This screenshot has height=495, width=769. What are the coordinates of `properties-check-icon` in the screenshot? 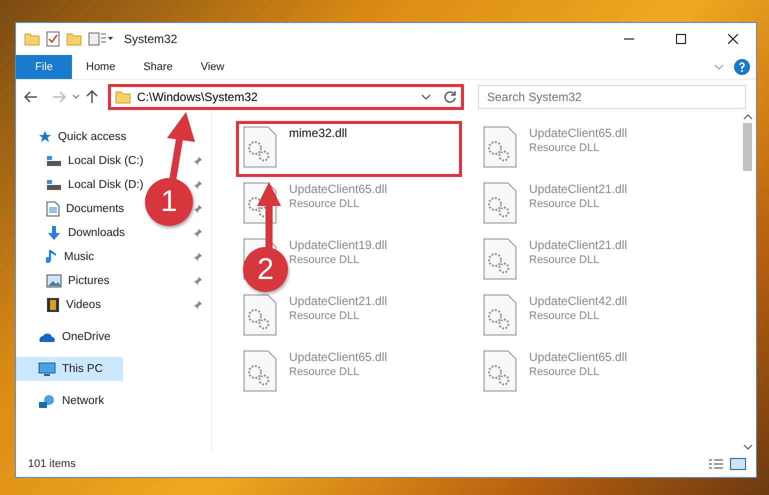 It's located at (53, 39).